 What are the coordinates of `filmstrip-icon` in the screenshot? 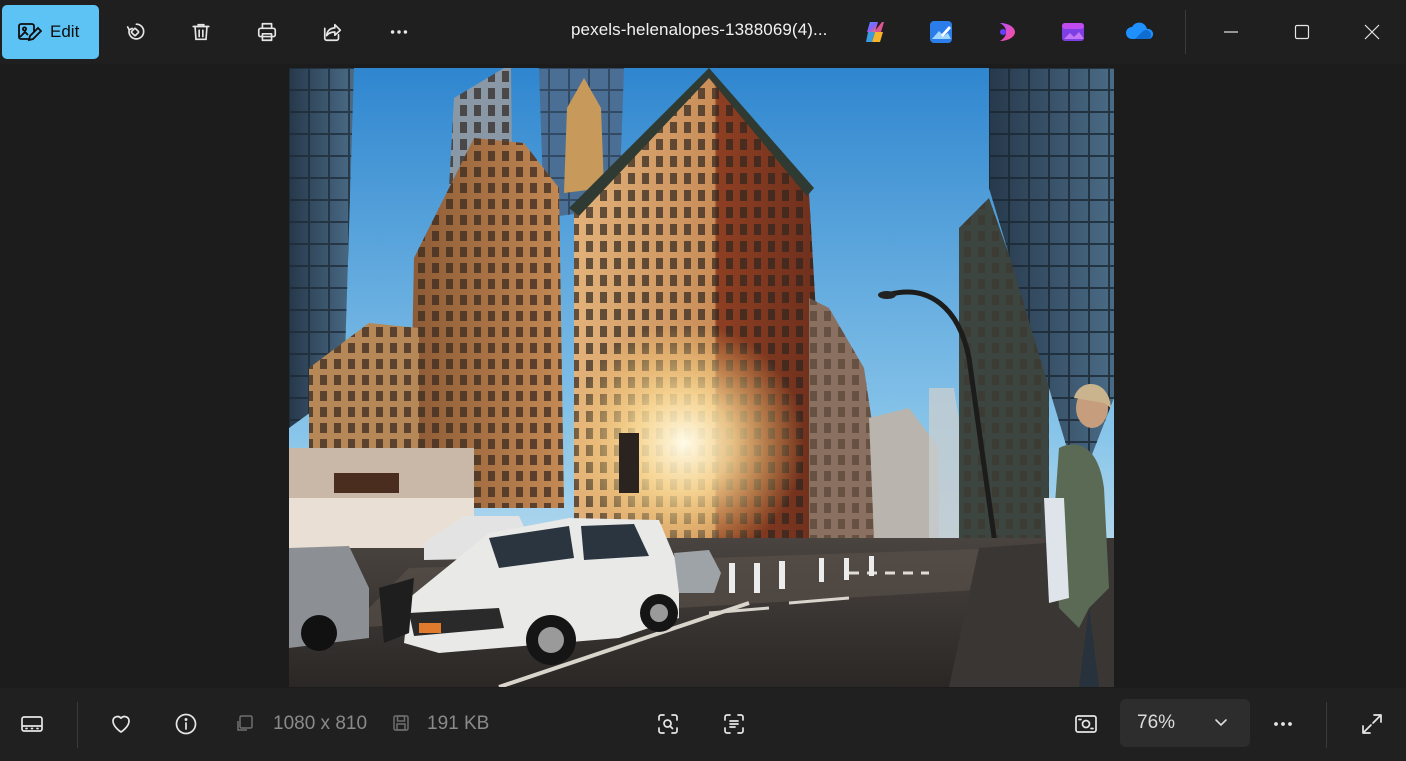 It's located at (32, 724).